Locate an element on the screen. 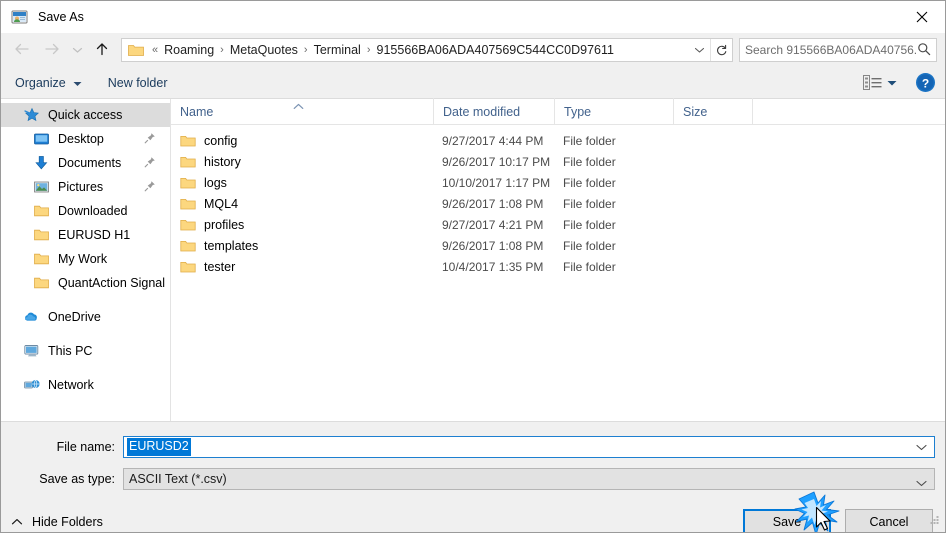  breadcrumb-item-metaquotes: MetaQuotes is located at coordinates (264, 50).